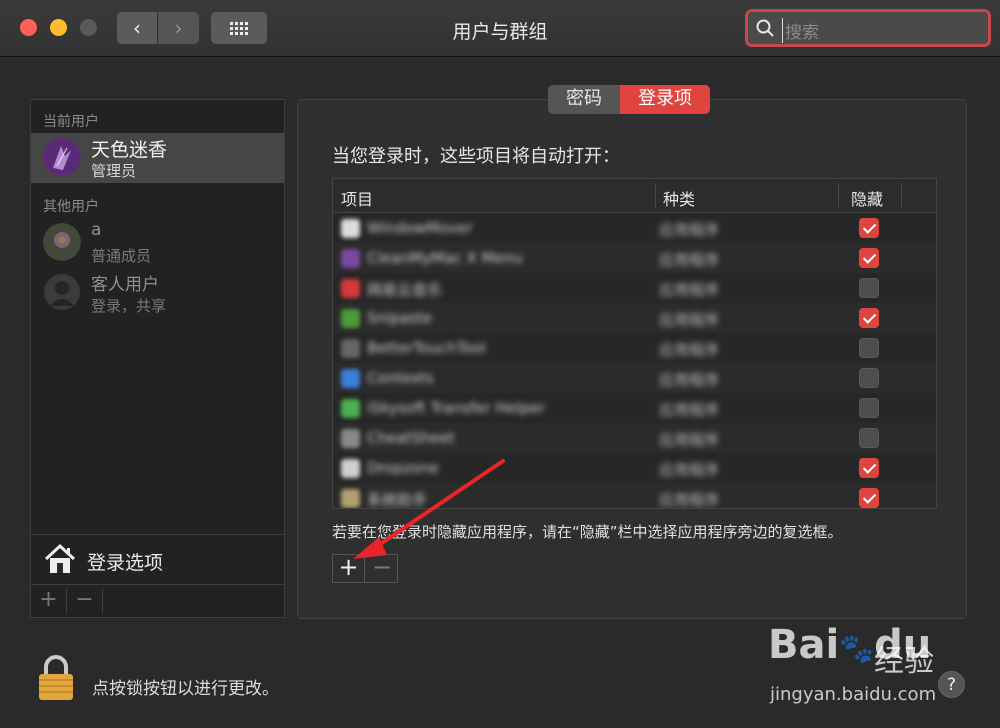 The height and width of the screenshot is (728, 1000). I want to click on app-name: WindowMover, so click(420, 228).